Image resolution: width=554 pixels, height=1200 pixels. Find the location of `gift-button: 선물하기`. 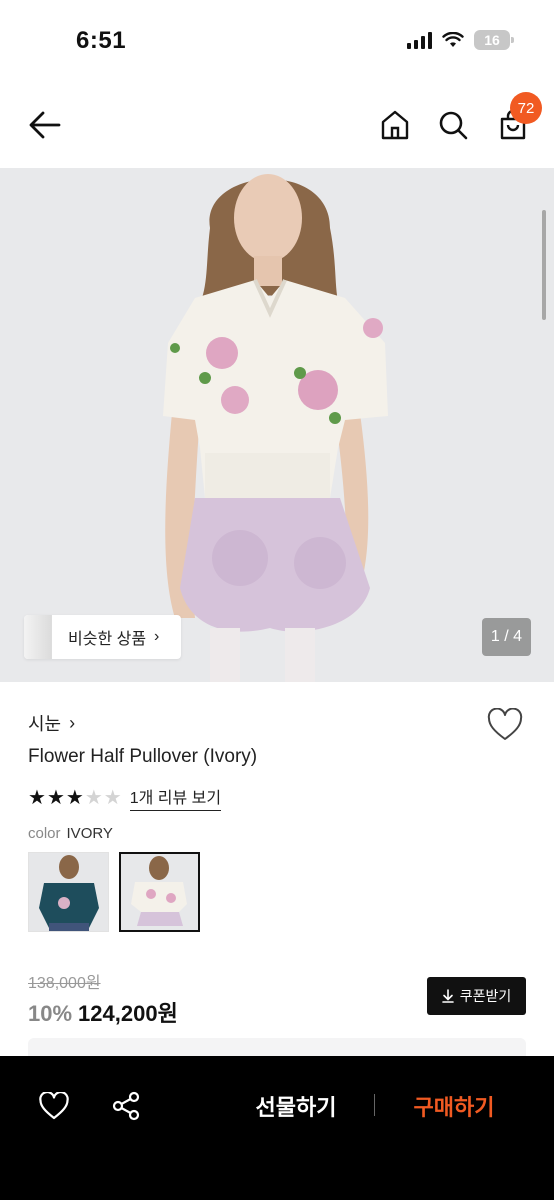

gift-button: 선물하기 is located at coordinates (296, 1106).